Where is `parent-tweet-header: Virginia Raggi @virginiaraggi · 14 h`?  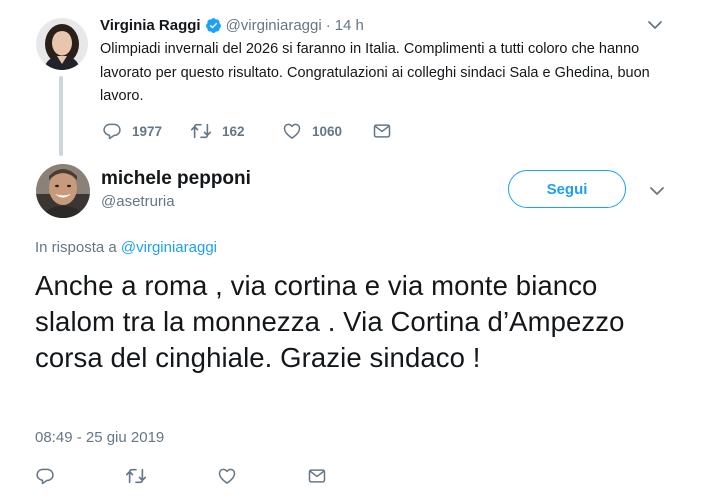 parent-tweet-header: Virginia Raggi @virginiaraggi · 14 h is located at coordinates (232, 25).